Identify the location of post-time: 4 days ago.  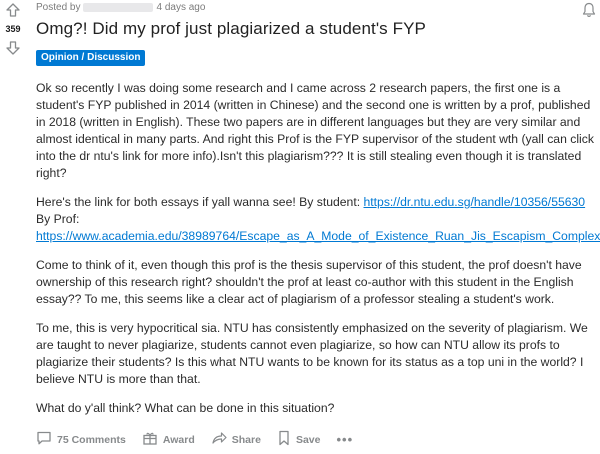
(181, 7).